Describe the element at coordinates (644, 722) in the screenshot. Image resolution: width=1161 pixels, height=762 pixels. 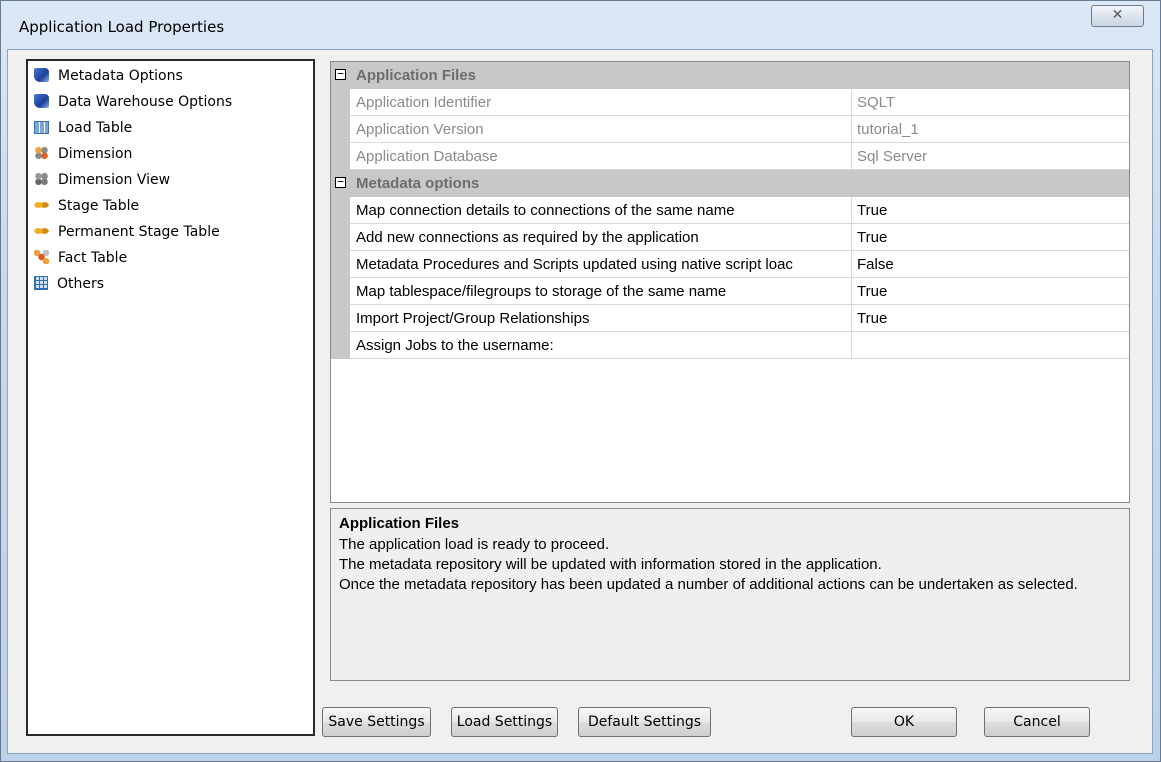
I see `default-settings-button: Default Settings` at that location.